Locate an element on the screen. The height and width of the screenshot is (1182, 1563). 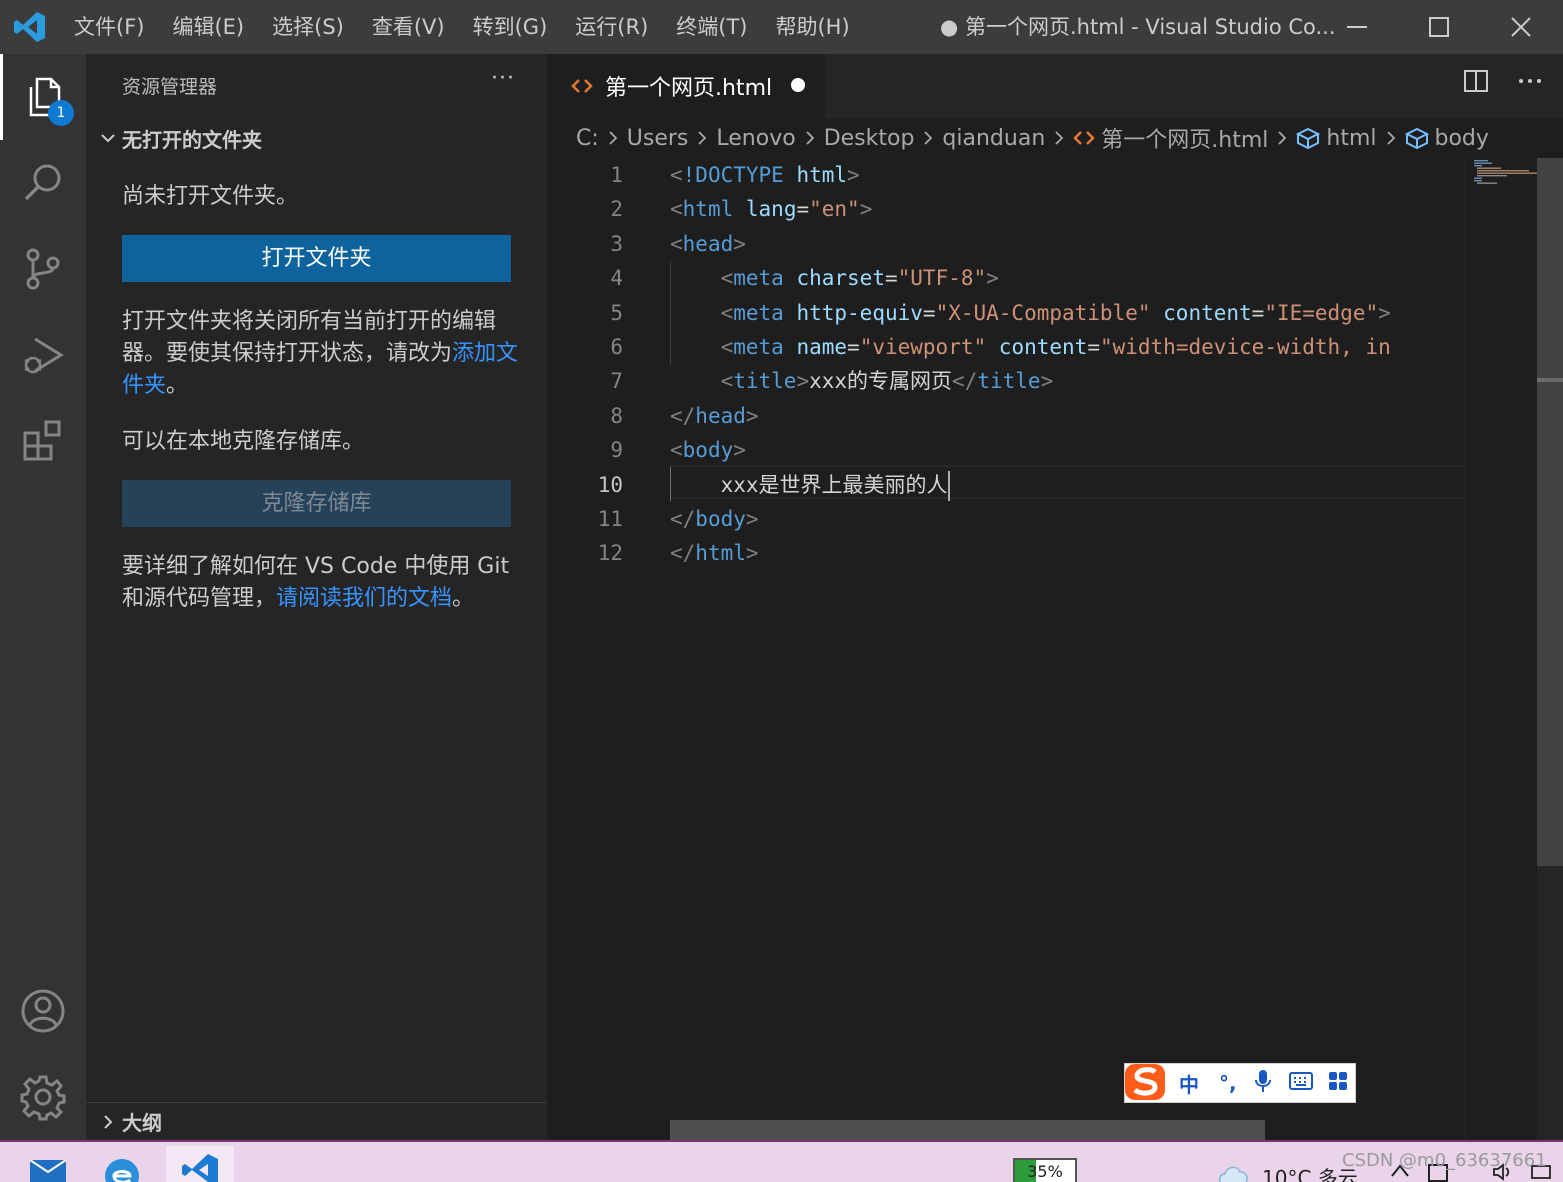
ime-language-toggle: 中 is located at coordinates (1189, 1083).